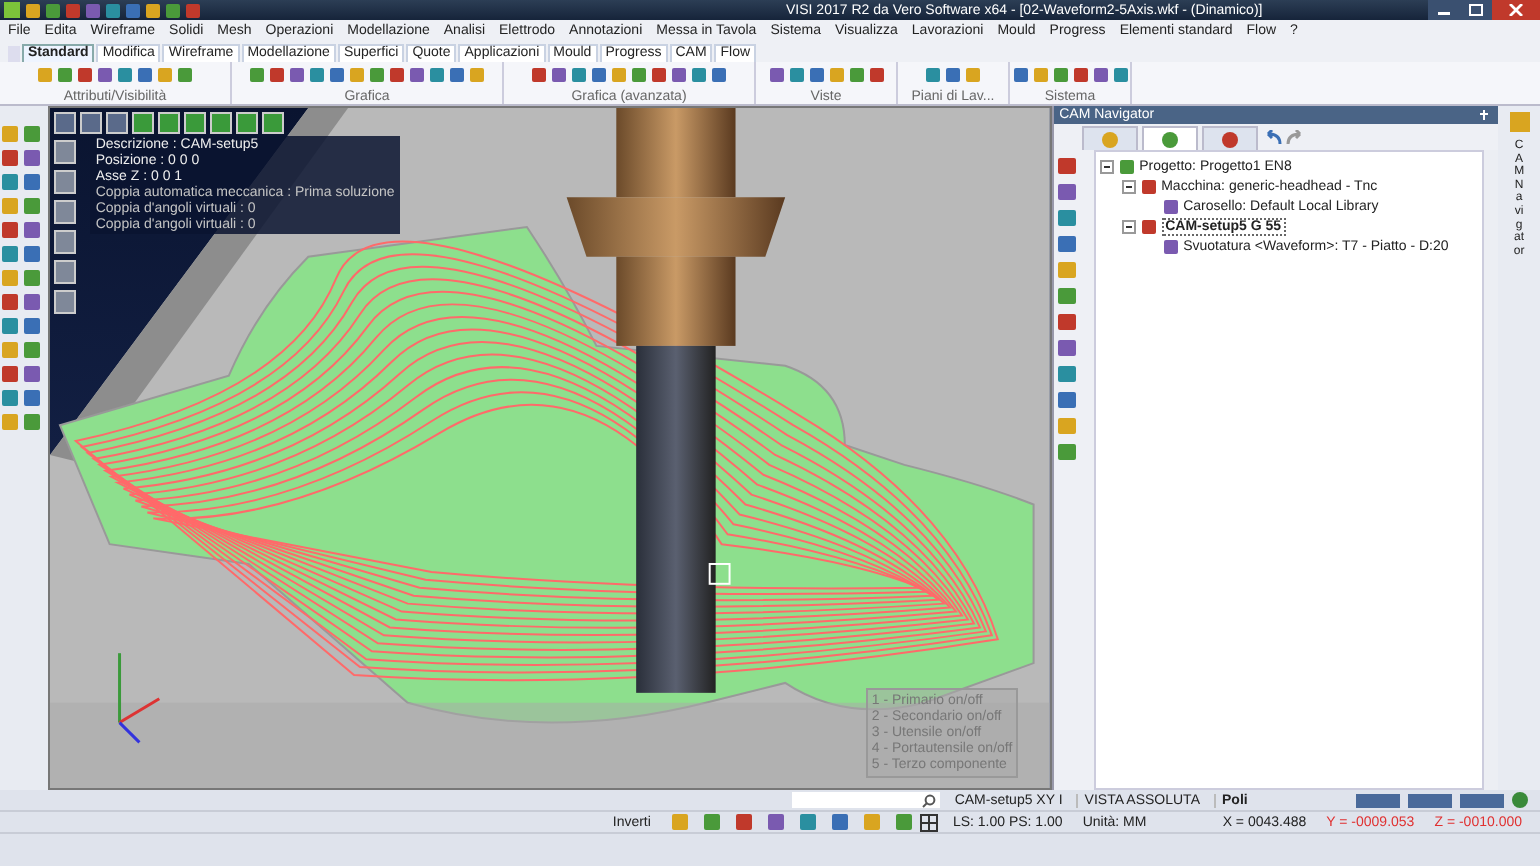 The width and height of the screenshot is (1540, 866). I want to click on app-logo-icon, so click(12, 10).